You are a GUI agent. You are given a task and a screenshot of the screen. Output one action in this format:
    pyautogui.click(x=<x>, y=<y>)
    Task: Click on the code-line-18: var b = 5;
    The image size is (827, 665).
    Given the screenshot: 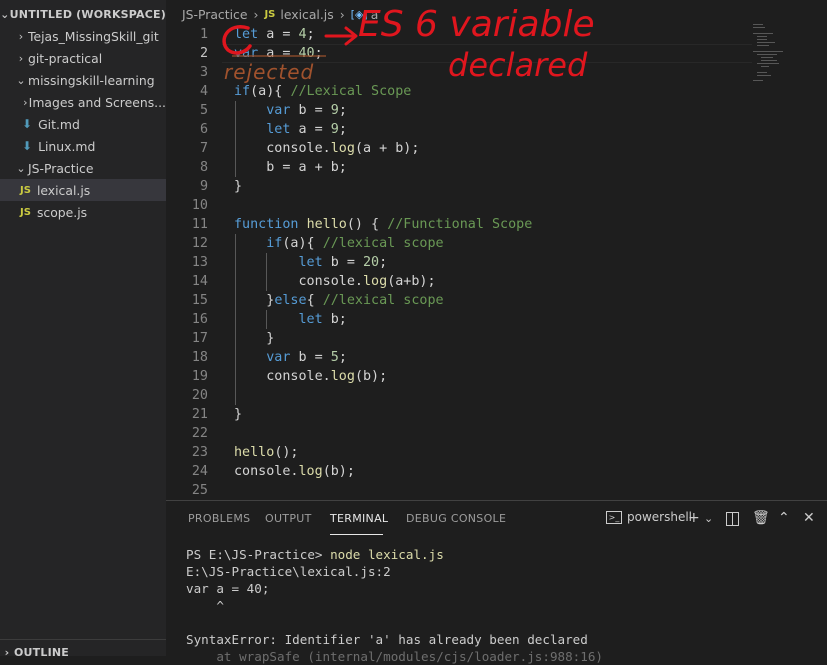 What is the action you would take?
    pyautogui.click(x=306, y=357)
    